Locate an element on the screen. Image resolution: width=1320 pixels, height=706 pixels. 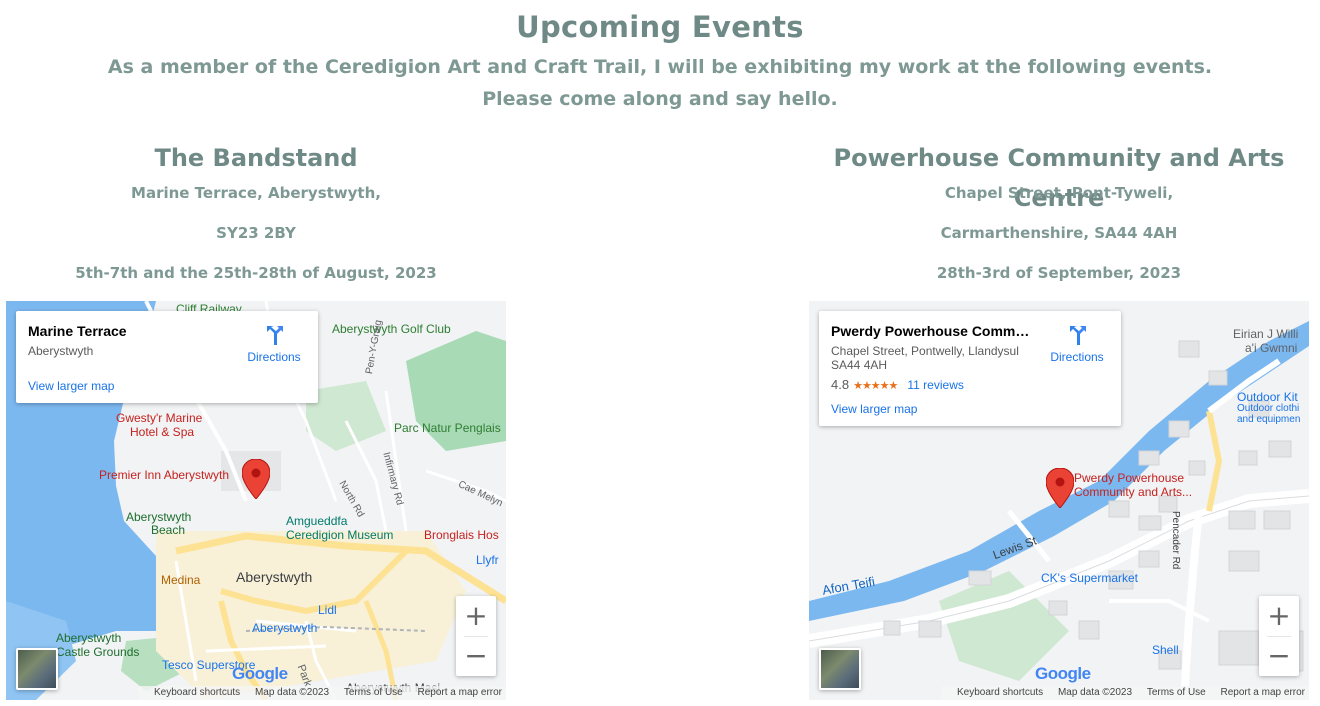
place-address: Aberystwyth is located at coordinates (61, 351).